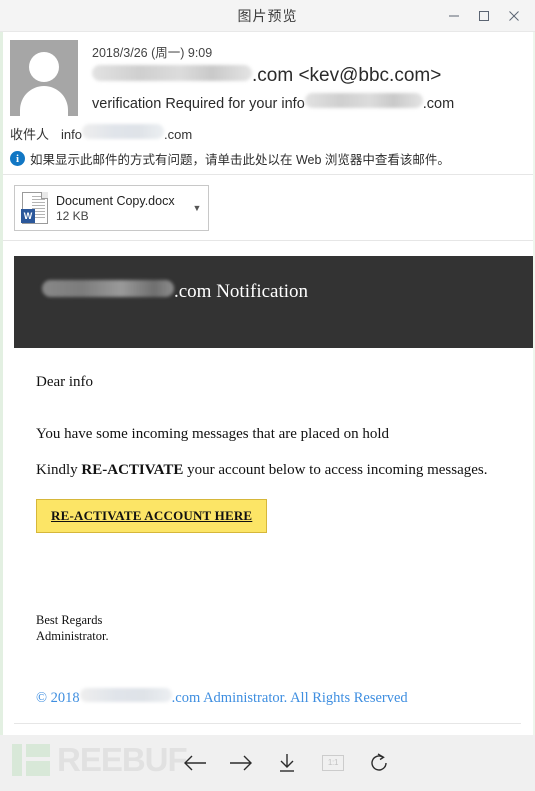 Image resolution: width=535 pixels, height=791 pixels. I want to click on download-icon, so click(287, 763).